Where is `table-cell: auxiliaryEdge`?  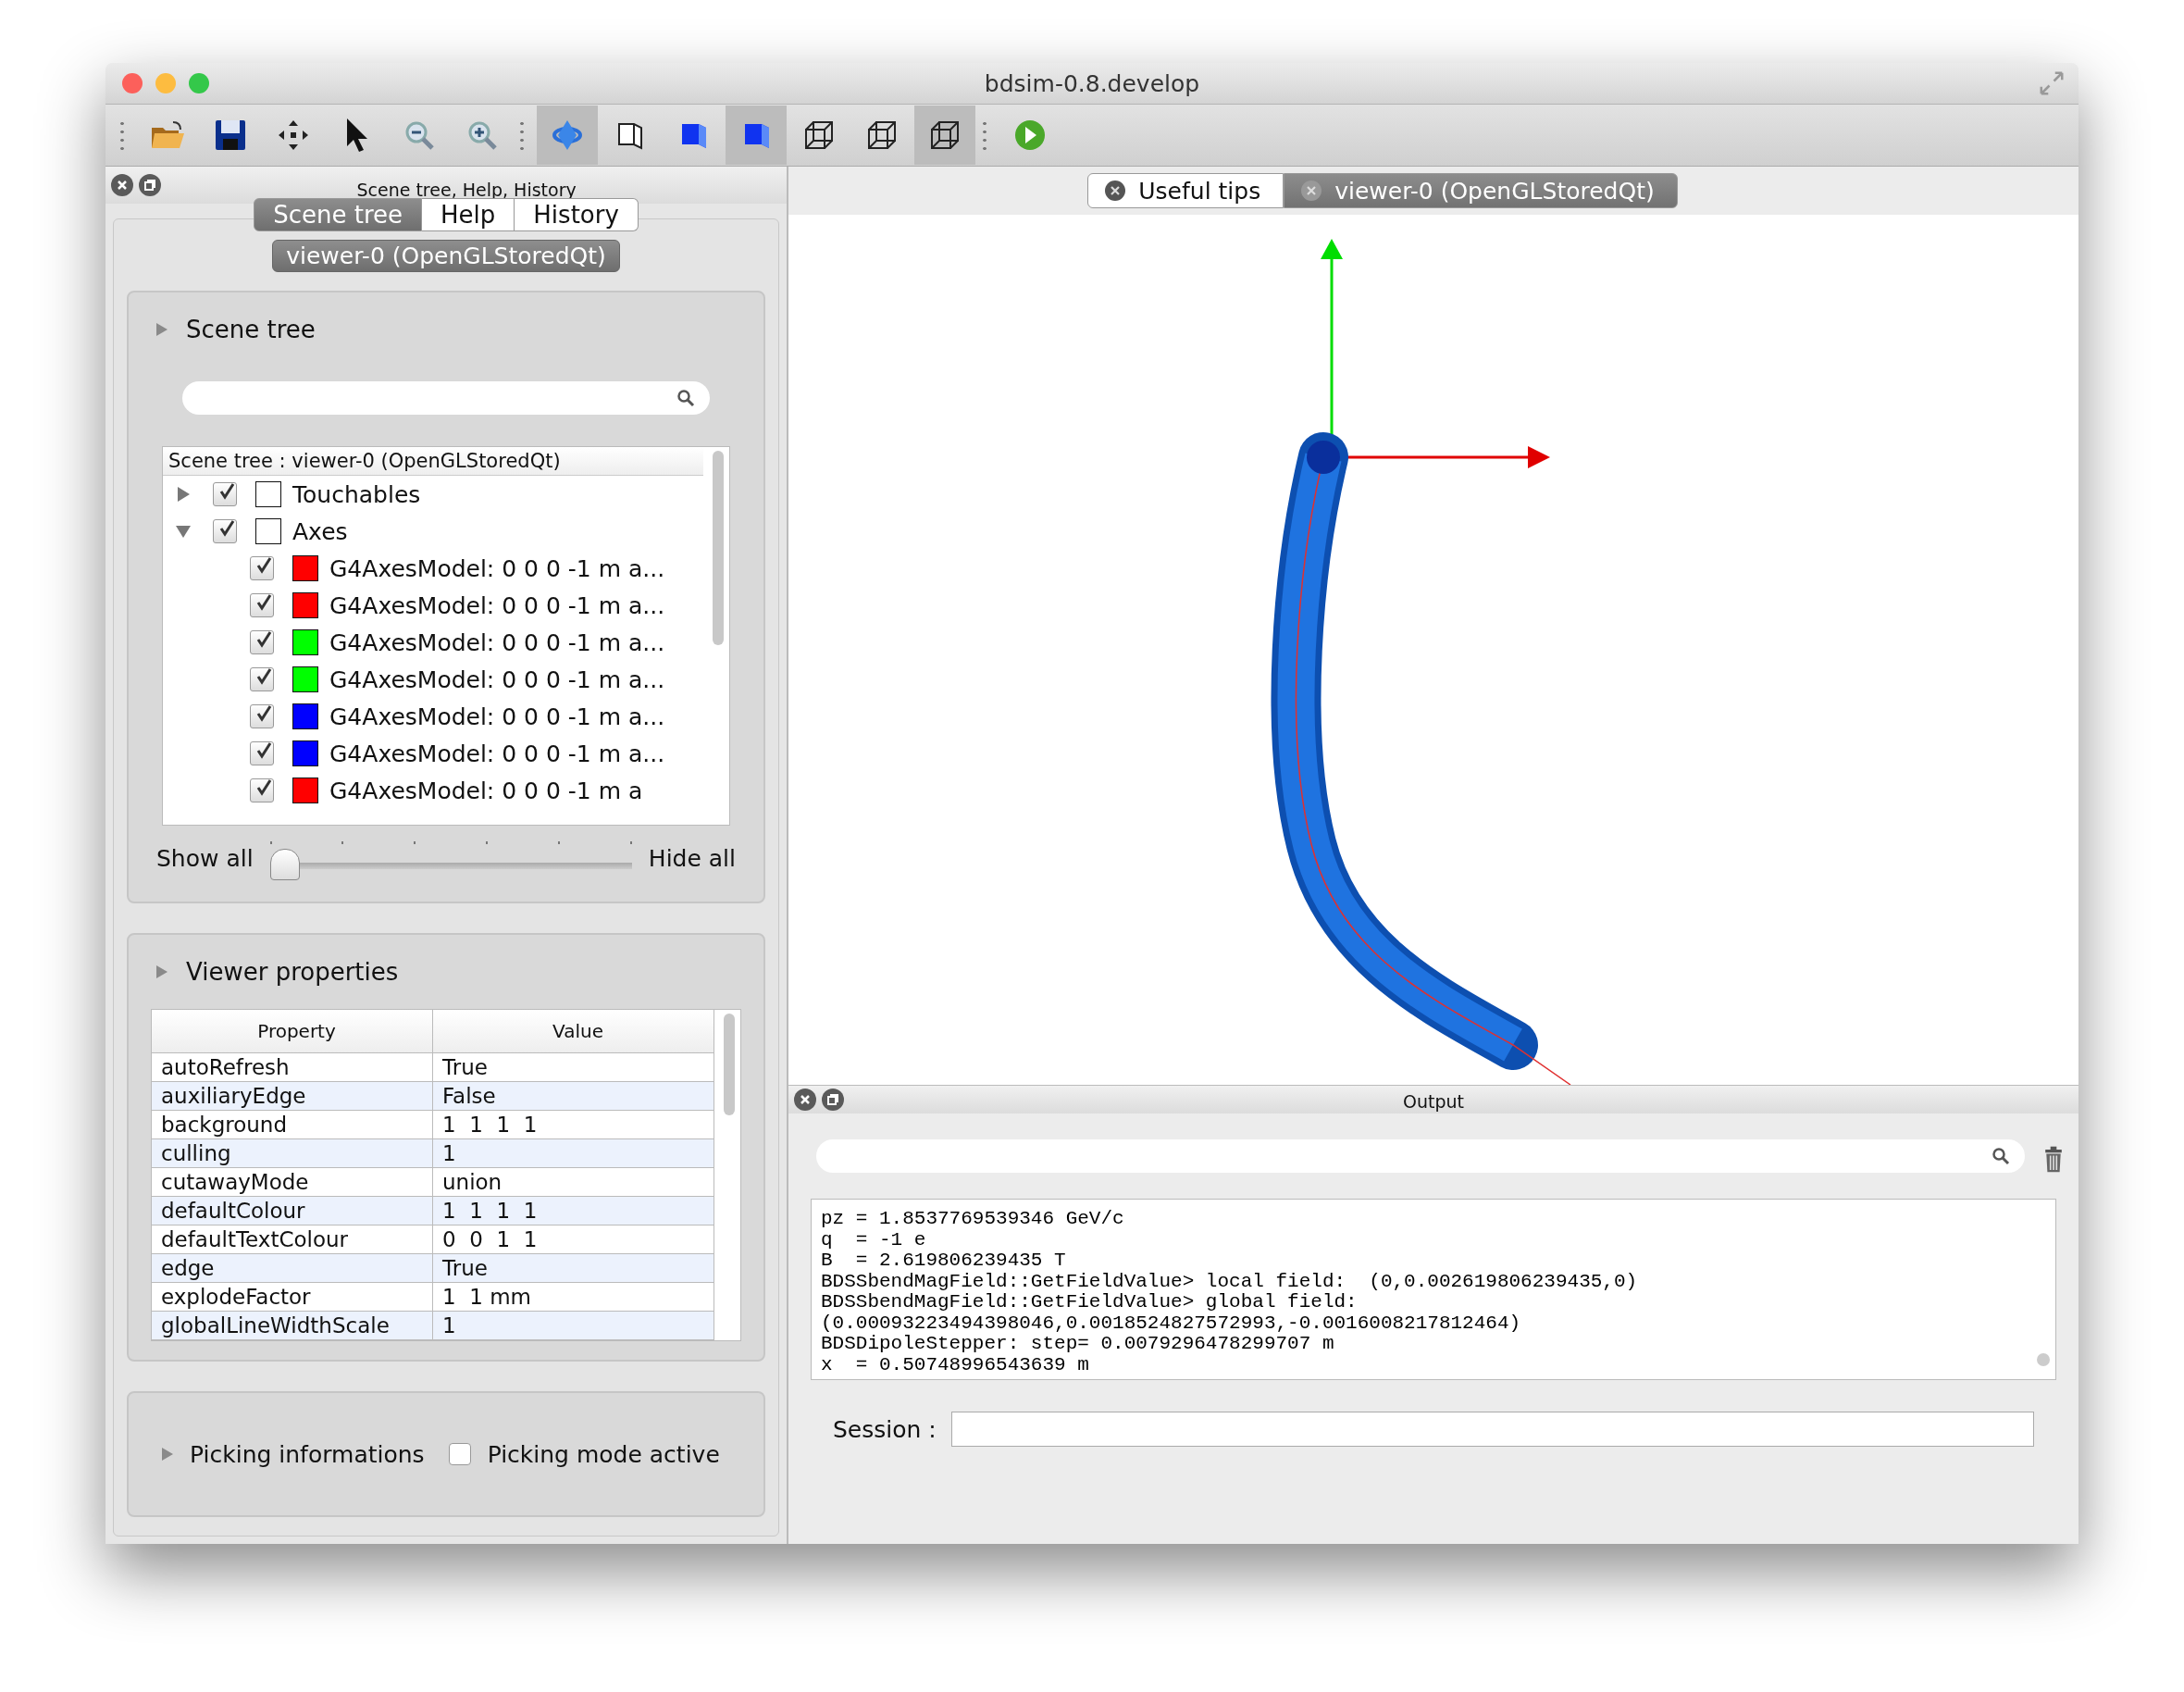
table-cell: auxiliaryEdge is located at coordinates (292, 1096).